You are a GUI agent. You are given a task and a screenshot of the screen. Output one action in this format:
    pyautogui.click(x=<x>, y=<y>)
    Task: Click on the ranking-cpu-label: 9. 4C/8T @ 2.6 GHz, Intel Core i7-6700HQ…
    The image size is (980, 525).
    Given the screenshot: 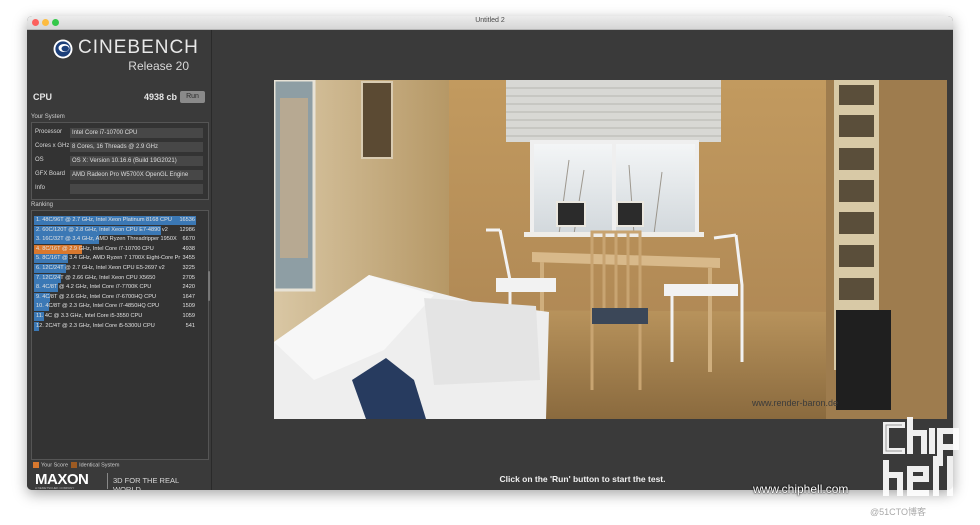 What is the action you would take?
    pyautogui.click(x=96, y=296)
    